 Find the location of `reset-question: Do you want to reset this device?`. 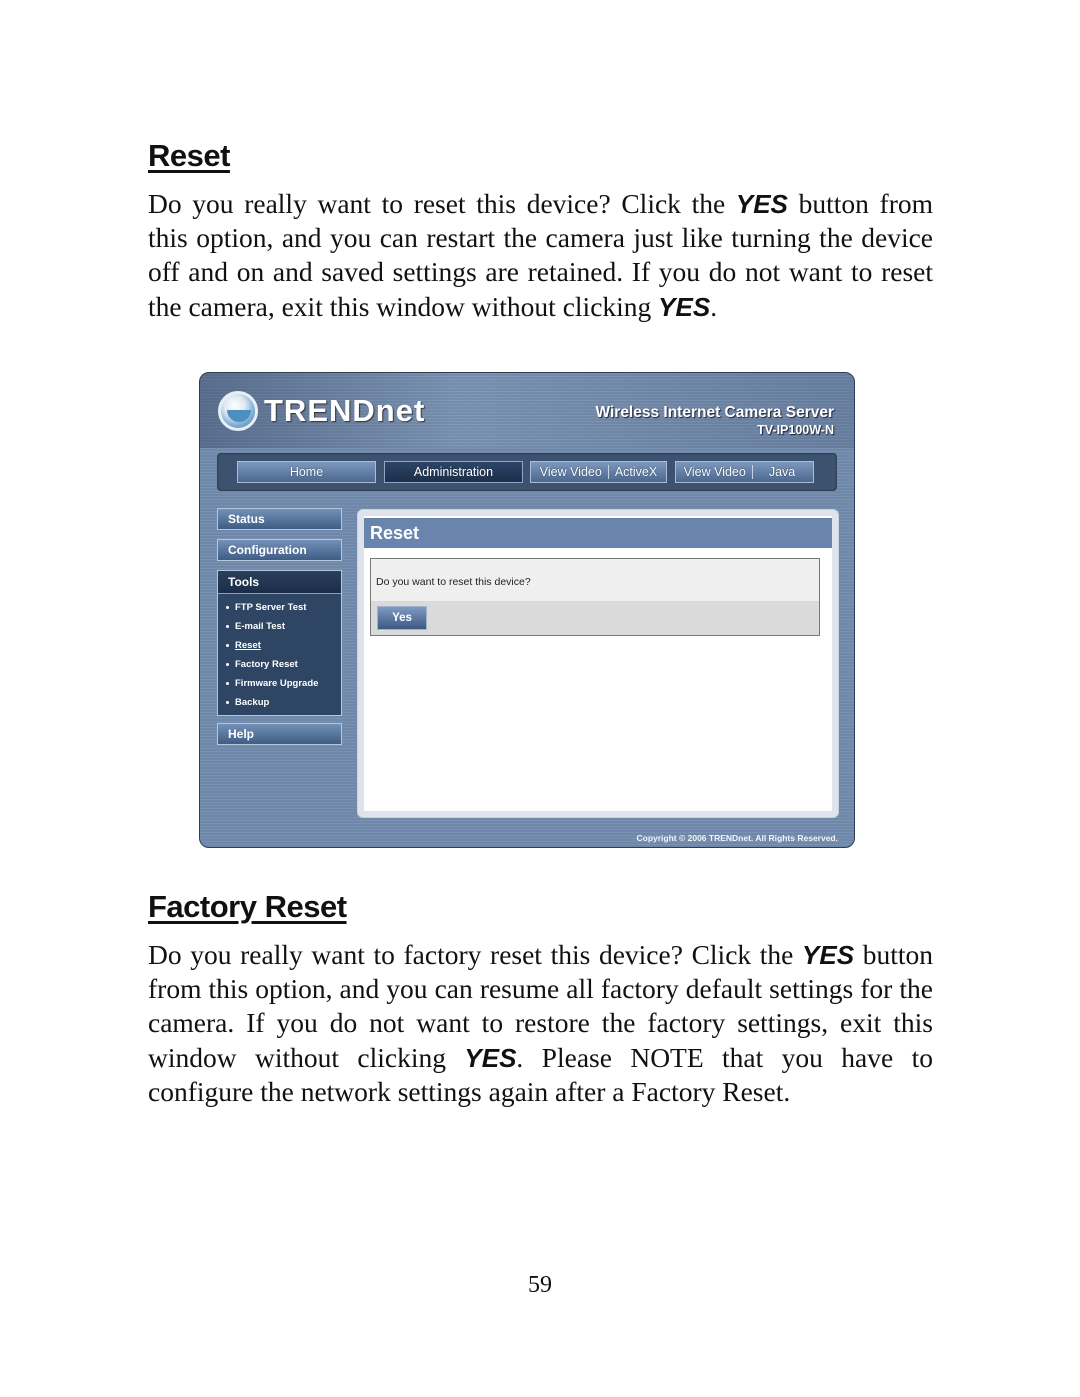

reset-question: Do you want to reset this device? is located at coordinates (453, 582).